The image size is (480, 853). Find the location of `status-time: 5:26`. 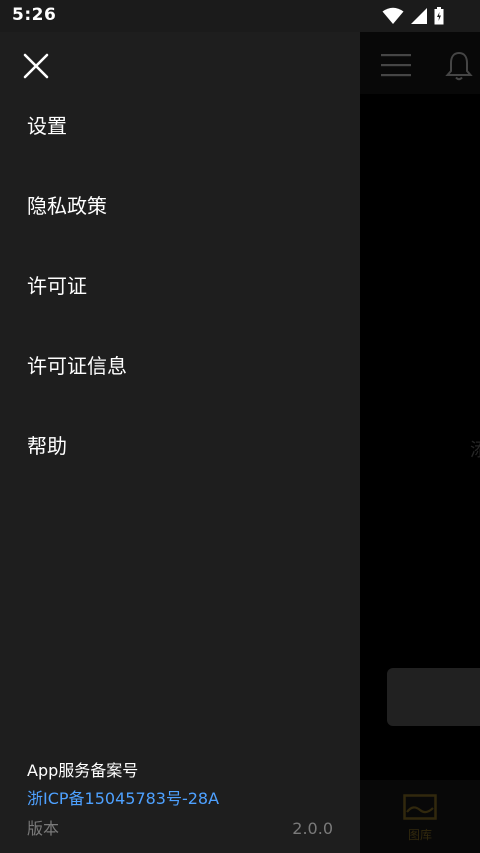

status-time: 5:26 is located at coordinates (34, 15).